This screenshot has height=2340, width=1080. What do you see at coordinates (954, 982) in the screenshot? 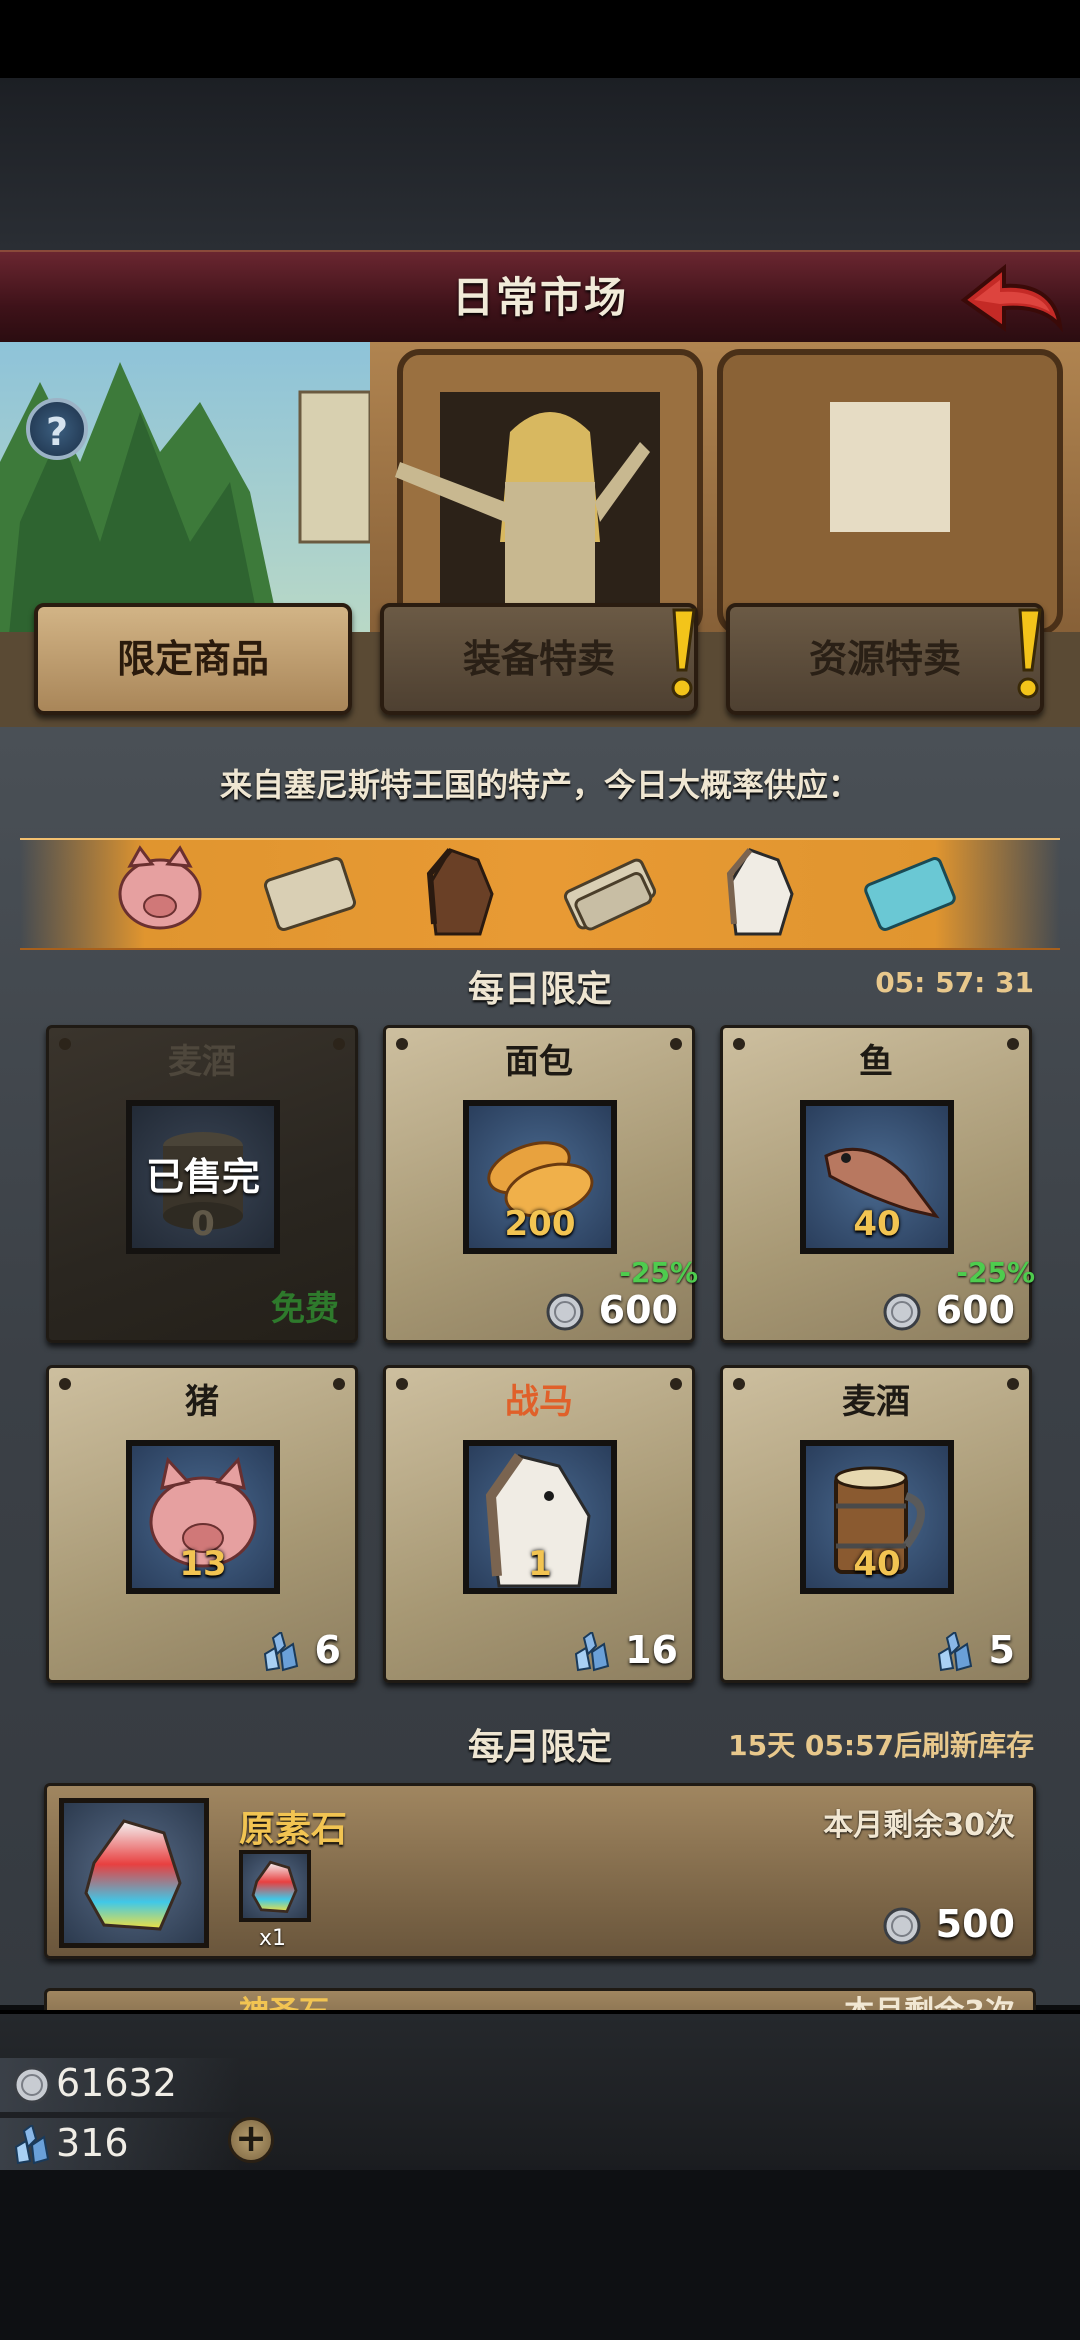
I see `daily-timer: 05: 57: 31` at bounding box center [954, 982].